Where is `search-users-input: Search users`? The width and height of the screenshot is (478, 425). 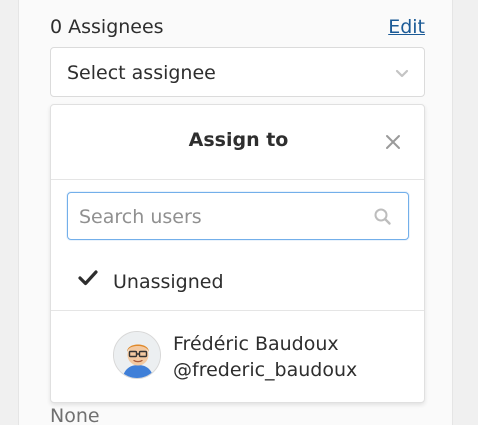 search-users-input: Search users is located at coordinates (238, 216).